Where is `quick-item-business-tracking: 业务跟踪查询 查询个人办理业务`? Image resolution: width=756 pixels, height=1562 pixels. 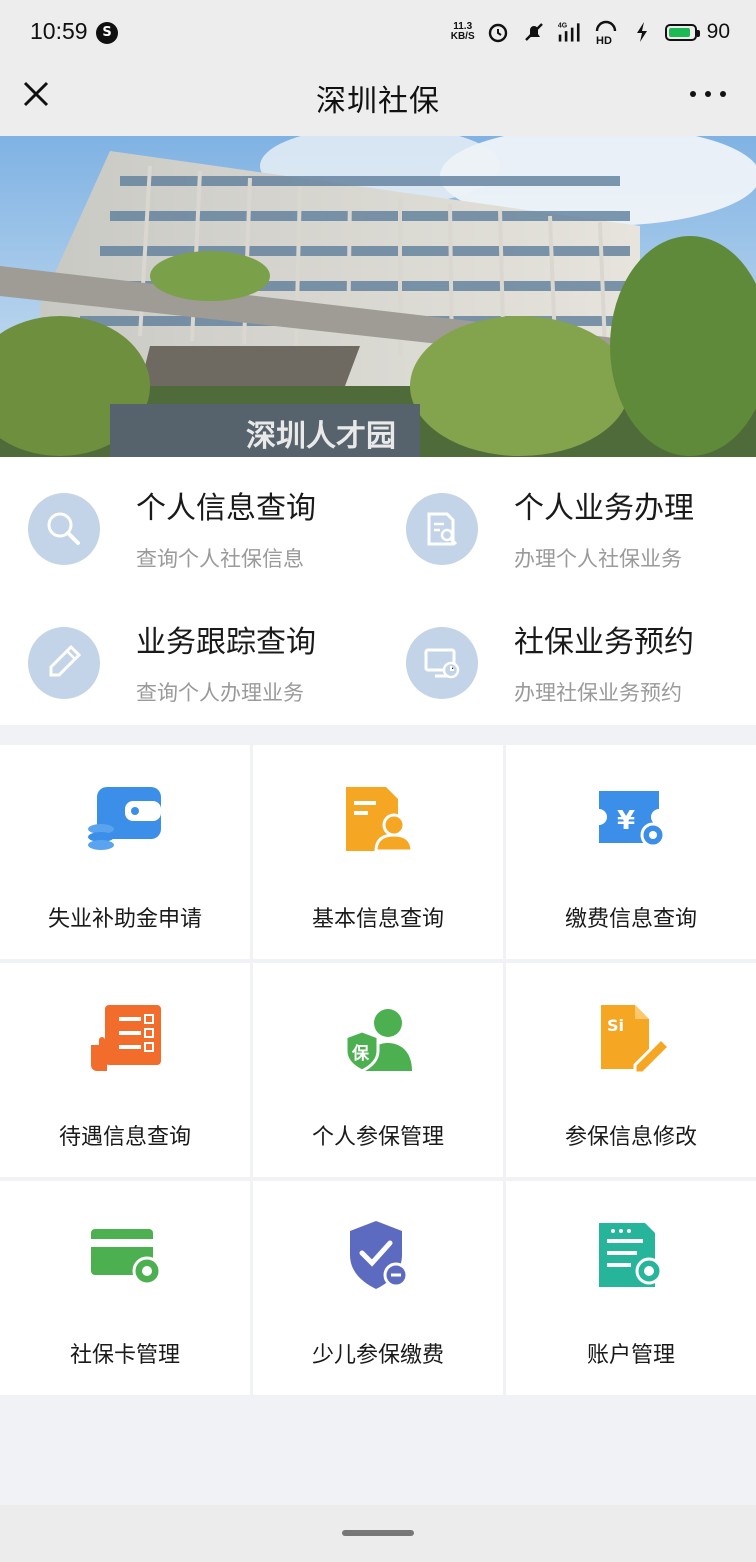
quick-item-business-tracking: 业务跟踪查询 查询个人办理业务 is located at coordinates (189, 658).